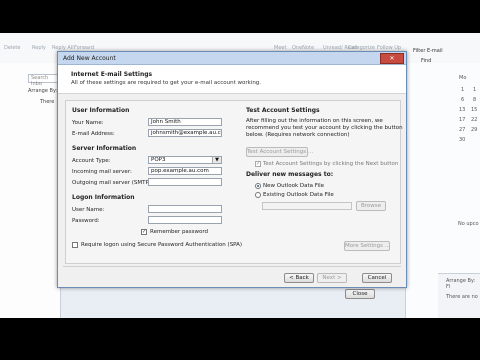 The image size is (480, 360). I want to click on arrange-by-flag-label: Arrange By: Fl, so click(463, 284).